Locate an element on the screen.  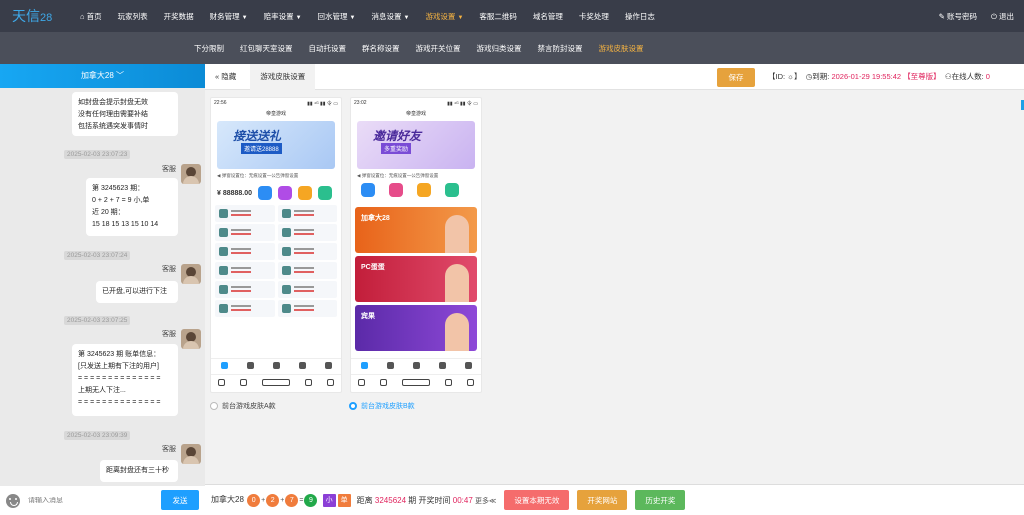
more-link: 更多≪ is located at coordinates (485, 501).